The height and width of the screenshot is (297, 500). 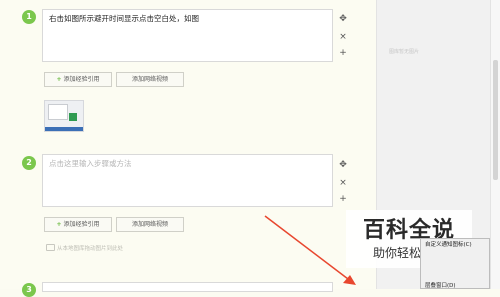 I want to click on scrollbar-thumb, so click(x=495, y=120).